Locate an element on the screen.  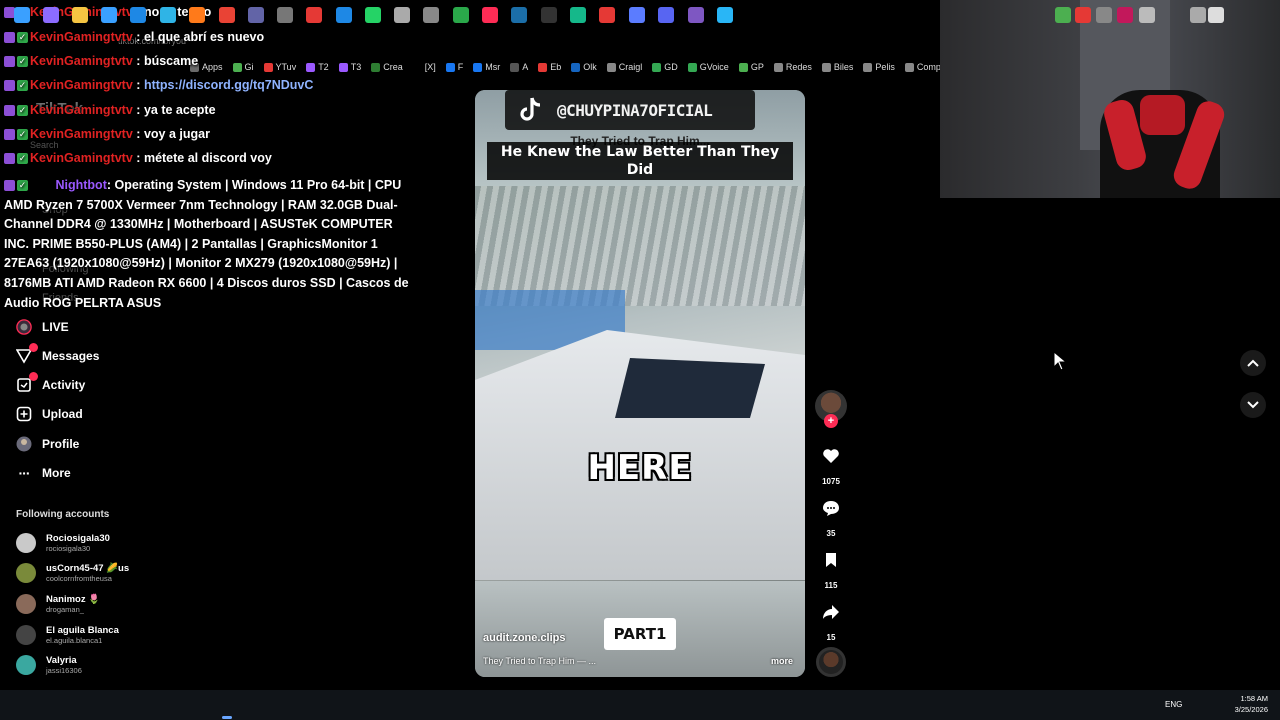
copilot-icon is located at coordinates (51, 15).